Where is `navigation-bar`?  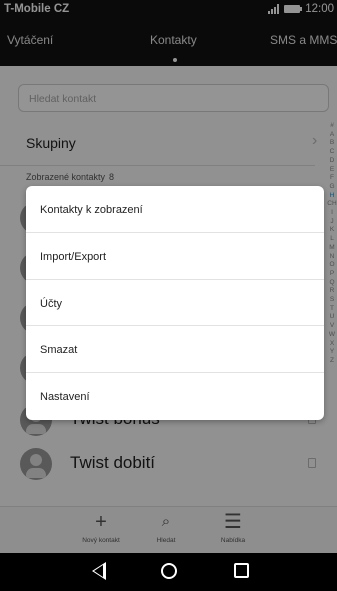
navigation-bar is located at coordinates (168, 572).